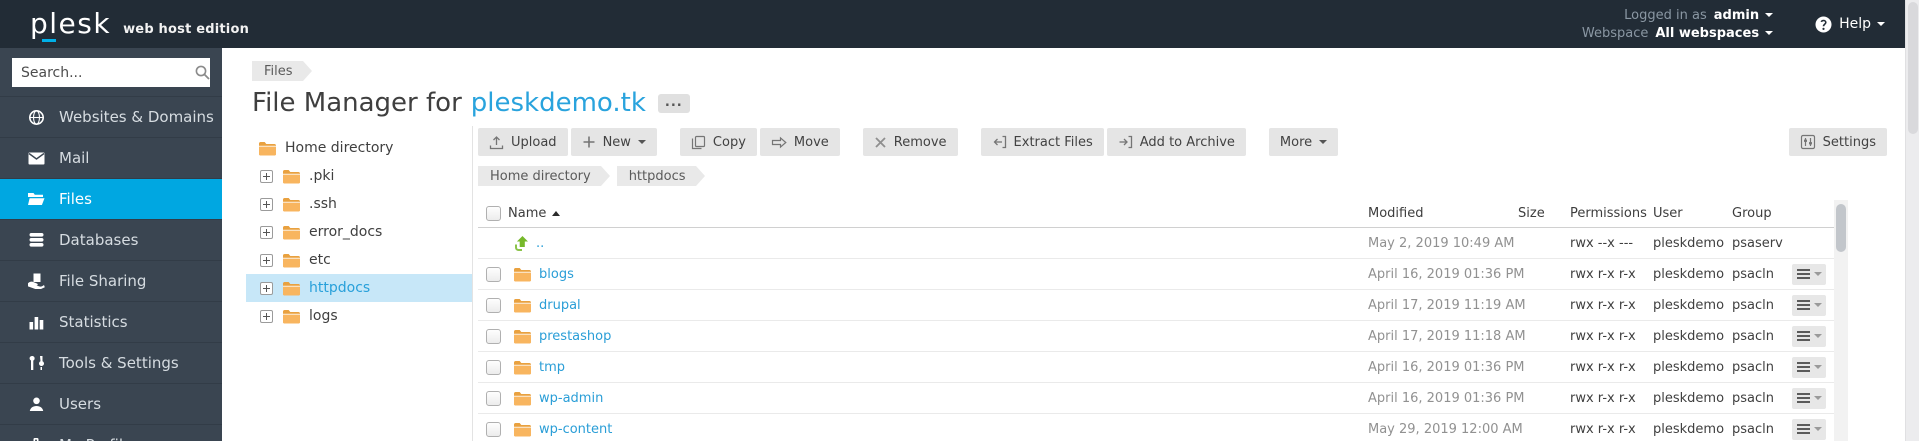 The image size is (1919, 441). What do you see at coordinates (1053, 142) in the screenshot?
I see `extract-files-label: Extract Files` at bounding box center [1053, 142].